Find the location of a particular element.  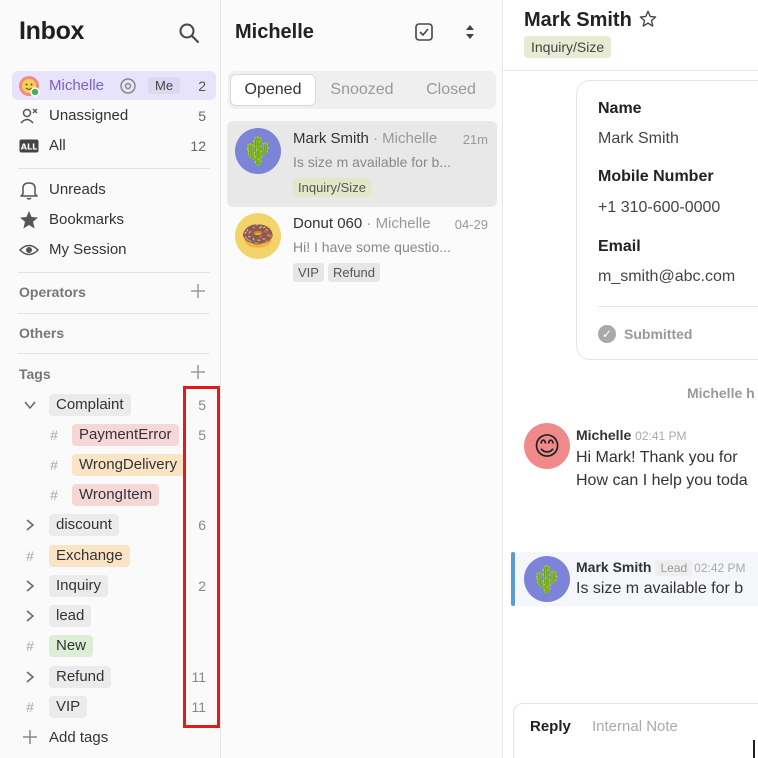

sidebar-item-all: ALL All 12 is located at coordinates (114, 145).